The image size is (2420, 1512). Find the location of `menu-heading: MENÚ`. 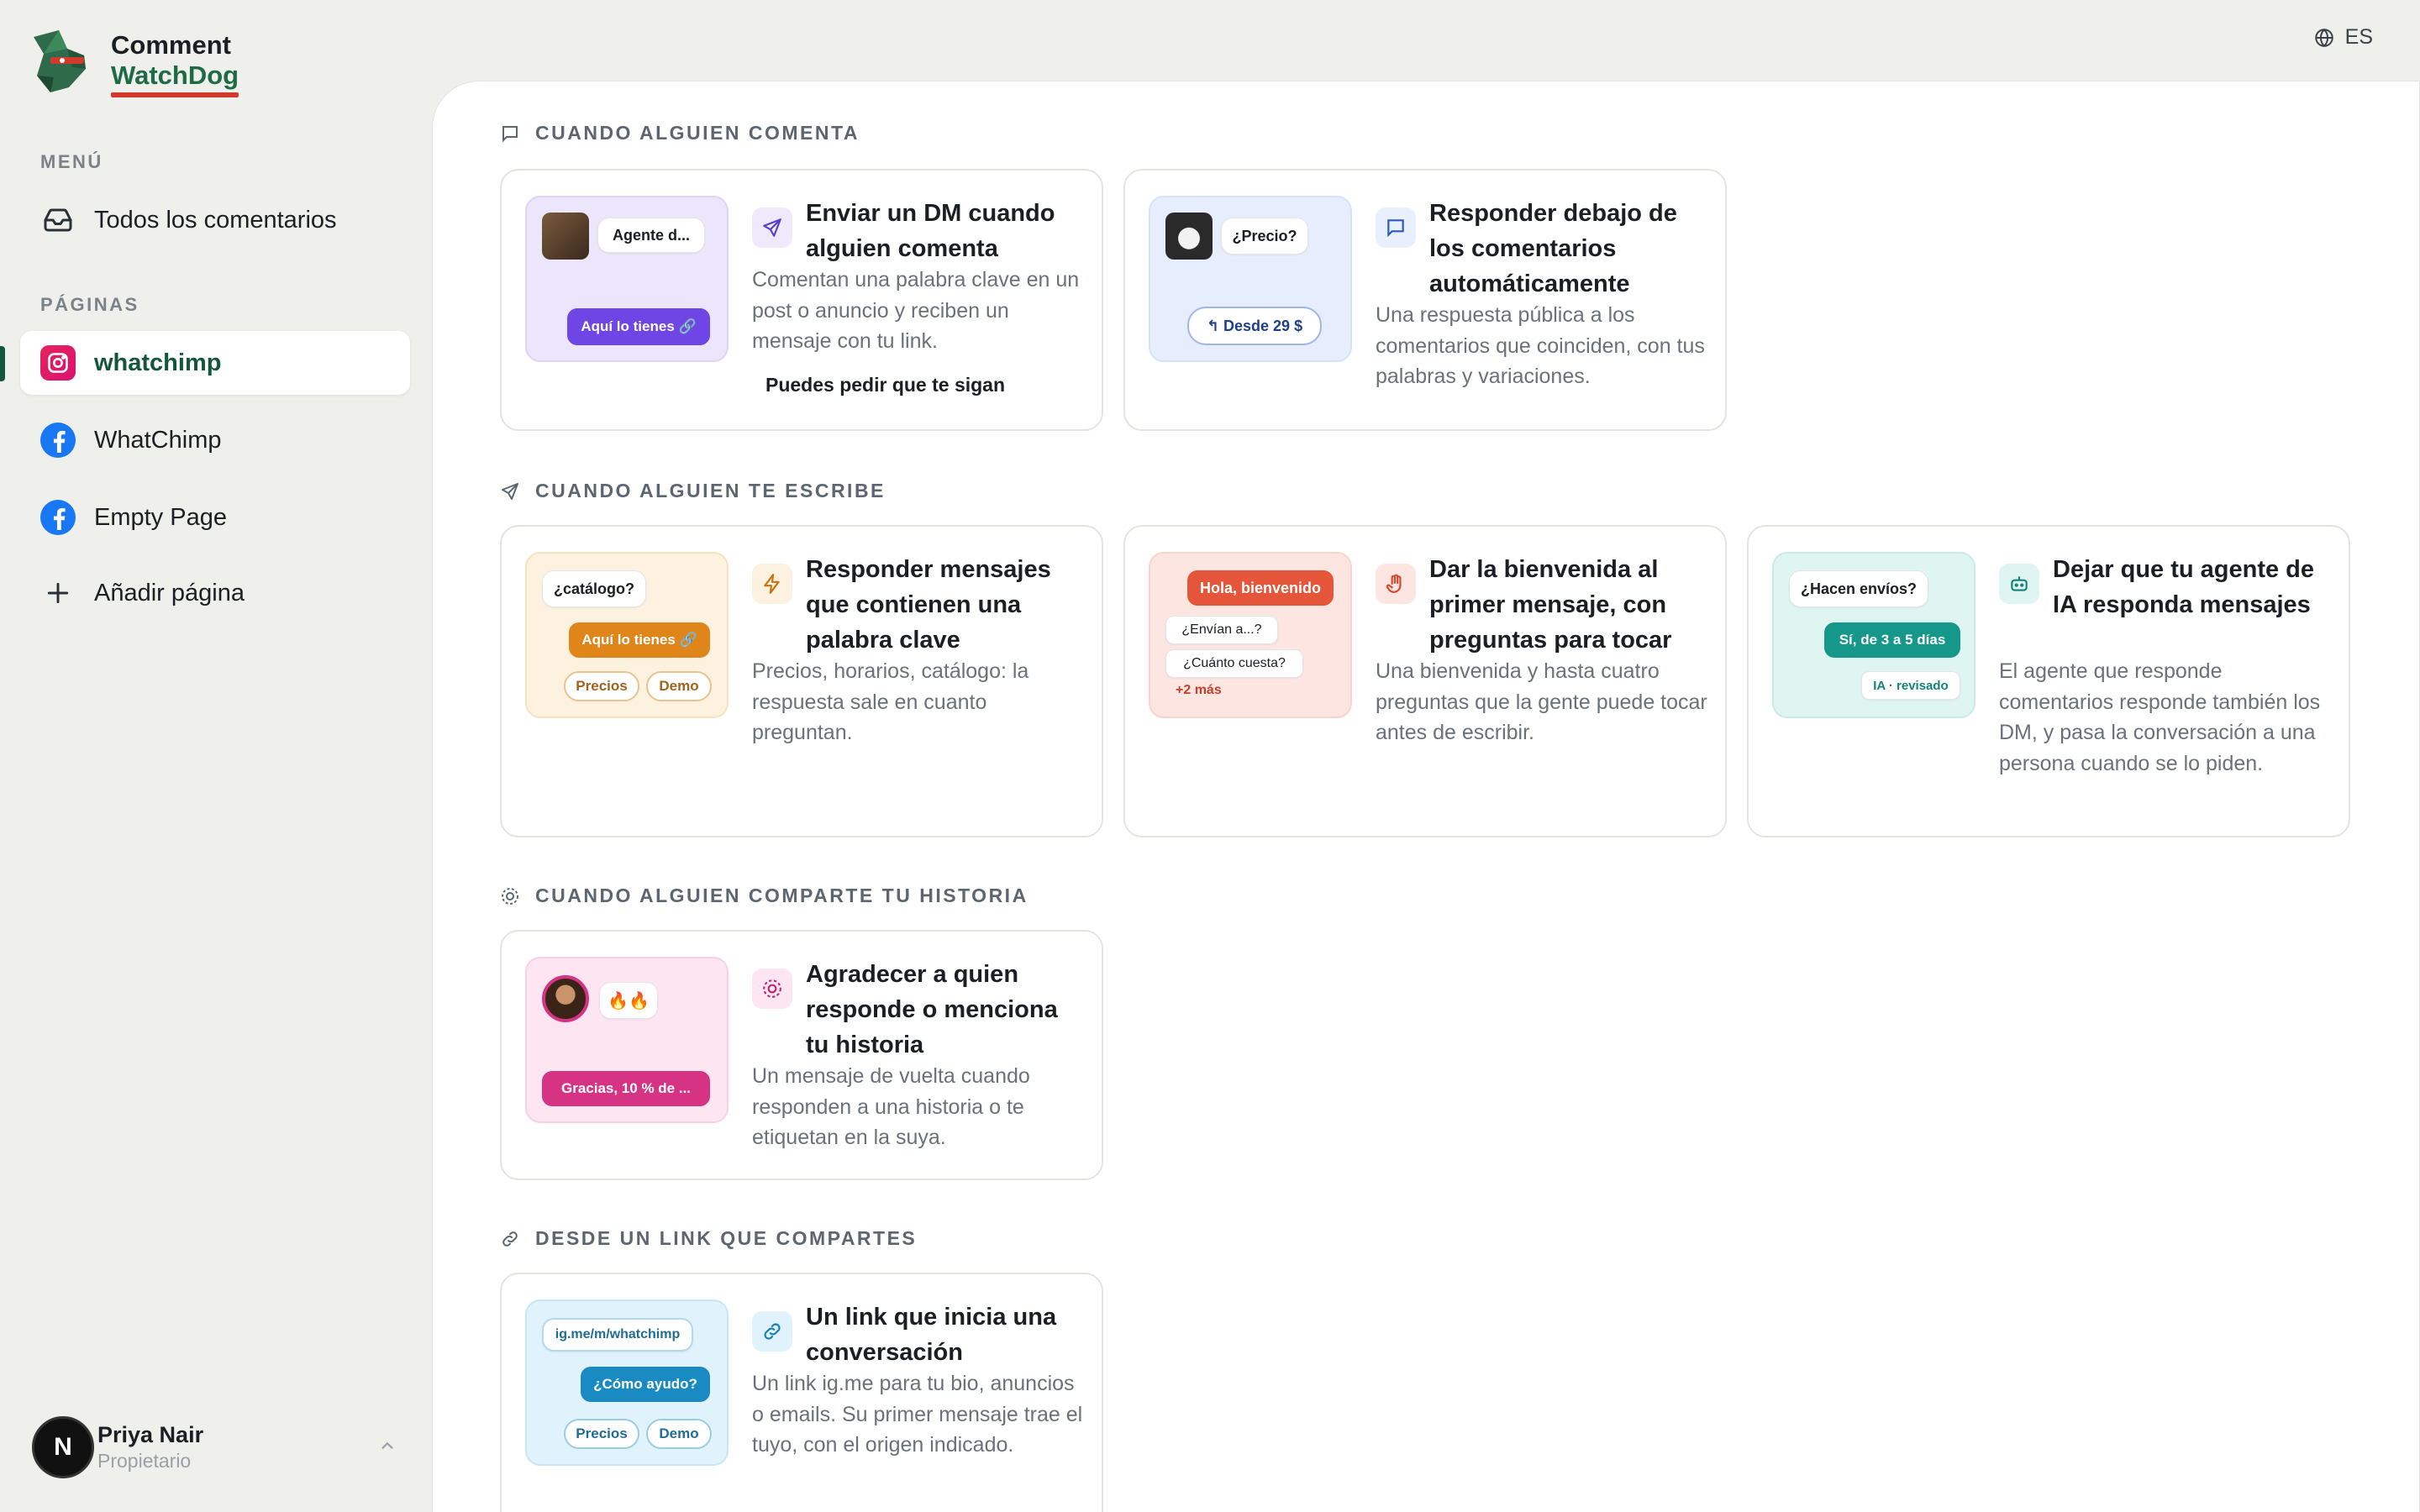

menu-heading: MENÚ is located at coordinates (71, 161).